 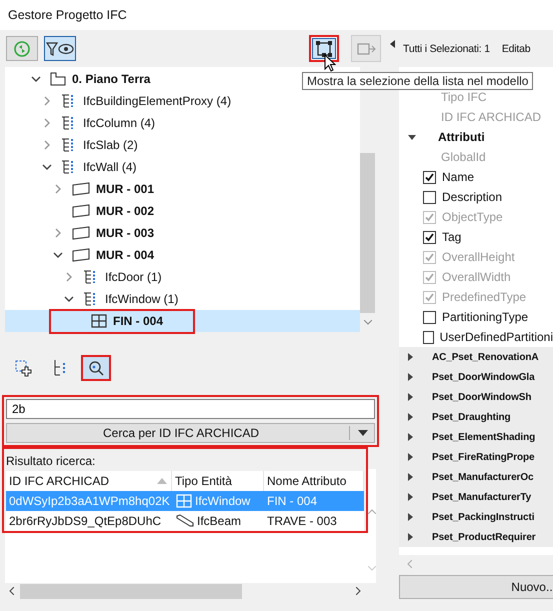 I want to click on table-row: 2br6rRyJbDS9_QtEp8DUhC IfcBeam TRAVE - 003, so click(x=185, y=521).